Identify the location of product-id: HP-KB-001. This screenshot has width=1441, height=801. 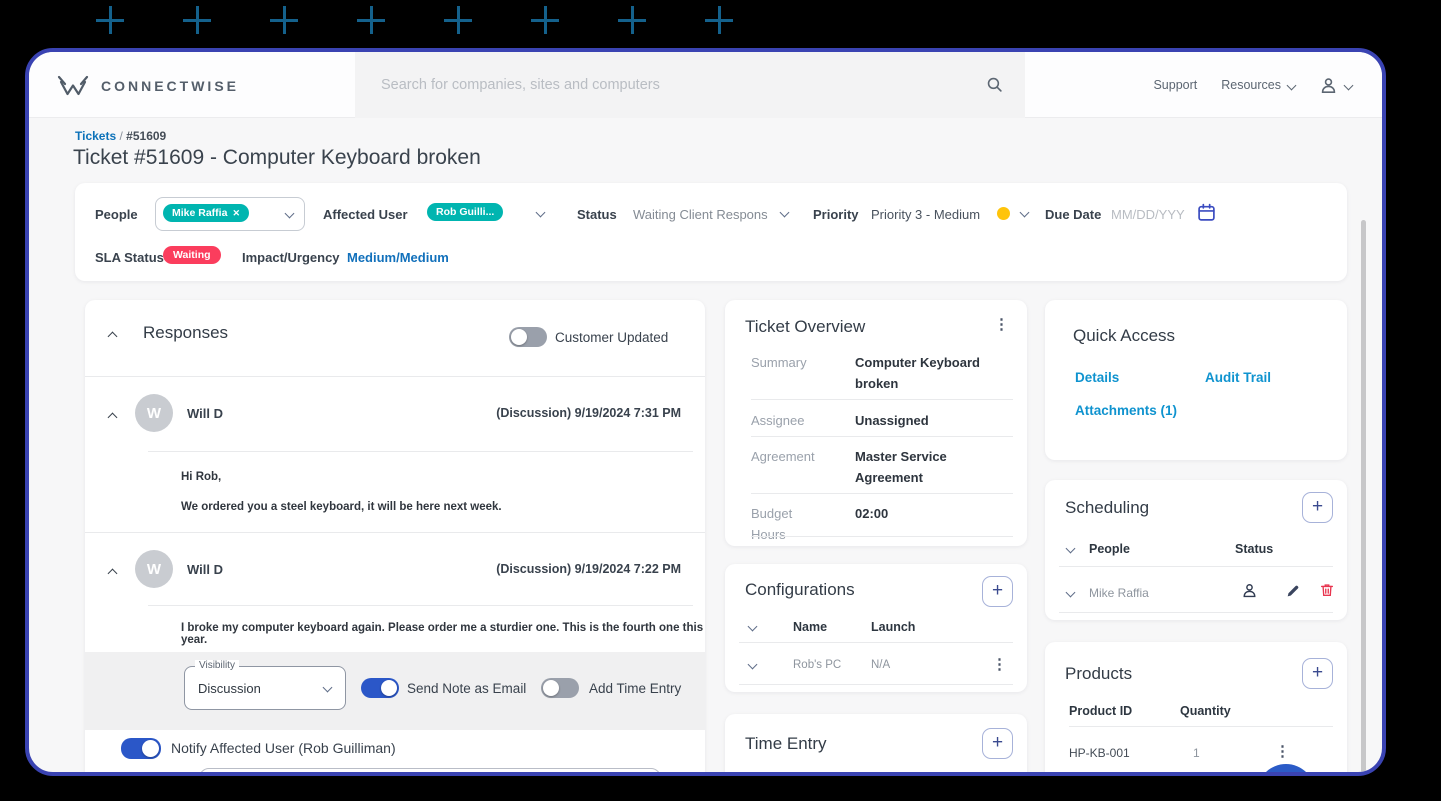
(1099, 753).